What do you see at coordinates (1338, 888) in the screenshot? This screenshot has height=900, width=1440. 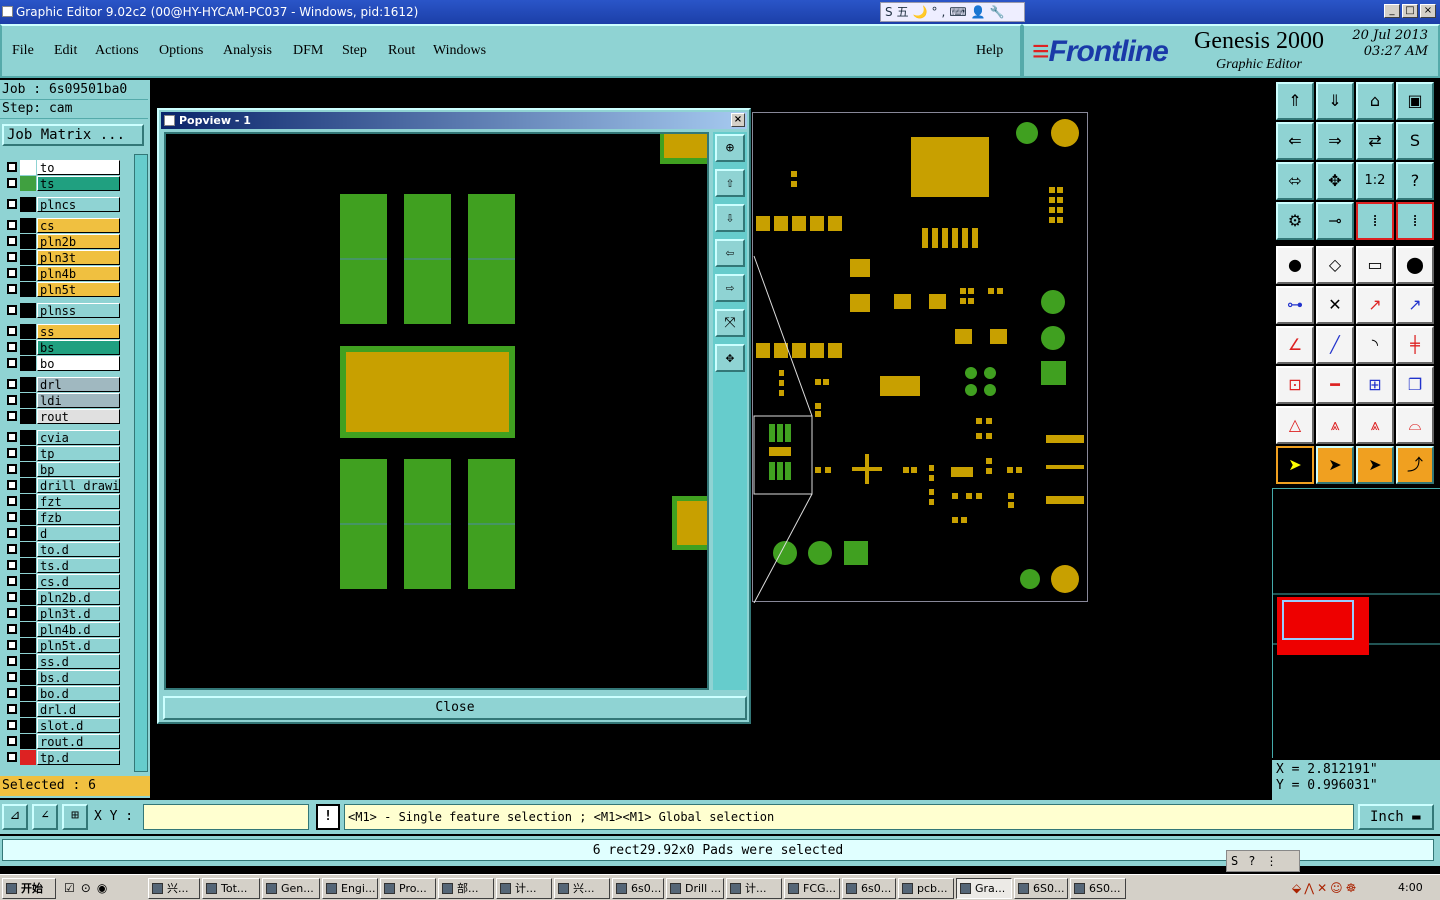 I see `tray-icons: ⬙⋀✕☺☸` at bounding box center [1338, 888].